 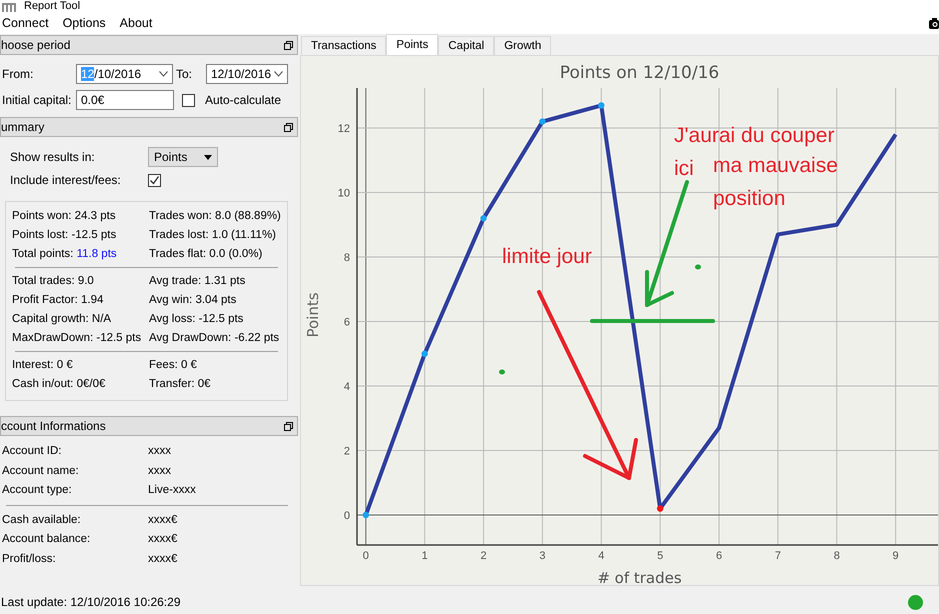 What do you see at coordinates (215, 216) in the screenshot?
I see `stat-text: Trades won: 8.0 (88.89%)` at bounding box center [215, 216].